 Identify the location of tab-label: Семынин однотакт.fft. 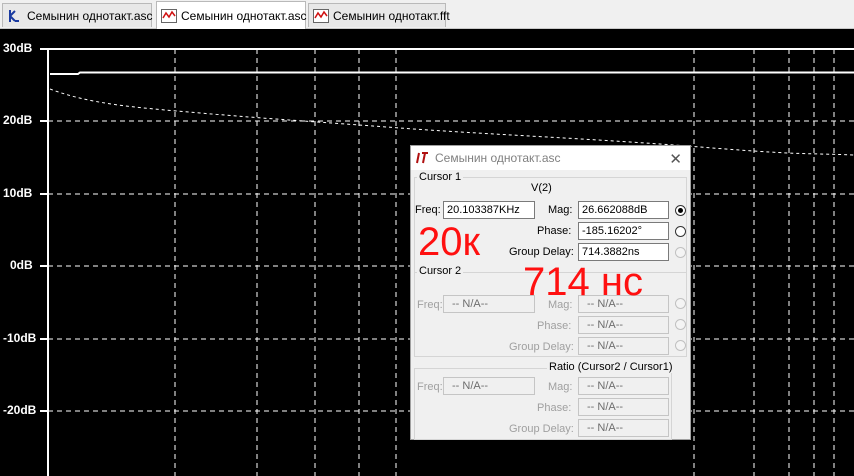
(391, 15).